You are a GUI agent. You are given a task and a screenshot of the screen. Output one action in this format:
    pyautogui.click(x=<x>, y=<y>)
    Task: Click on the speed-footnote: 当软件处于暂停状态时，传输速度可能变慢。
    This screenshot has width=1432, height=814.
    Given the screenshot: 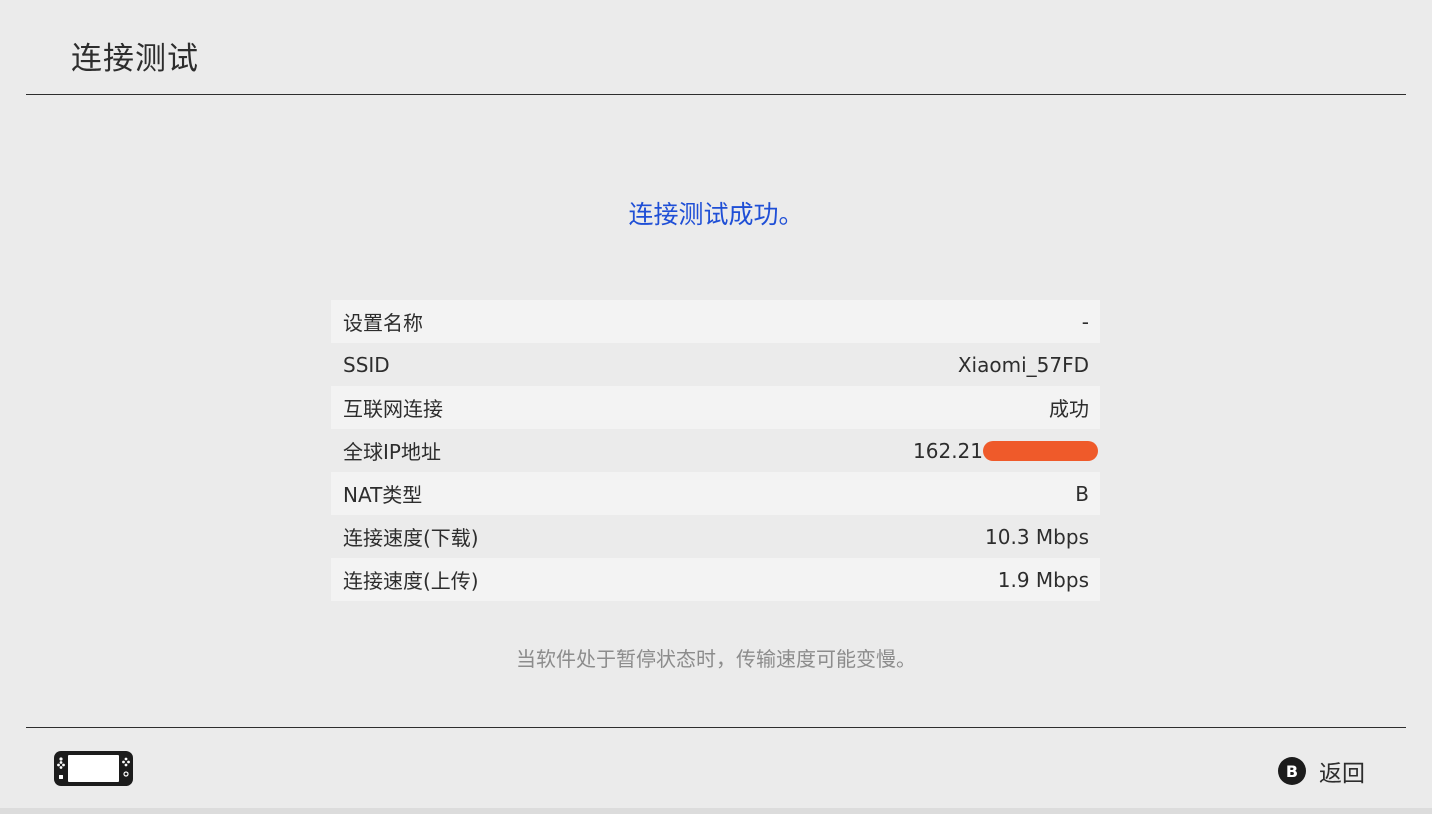 What is the action you would take?
    pyautogui.click(x=716, y=659)
    